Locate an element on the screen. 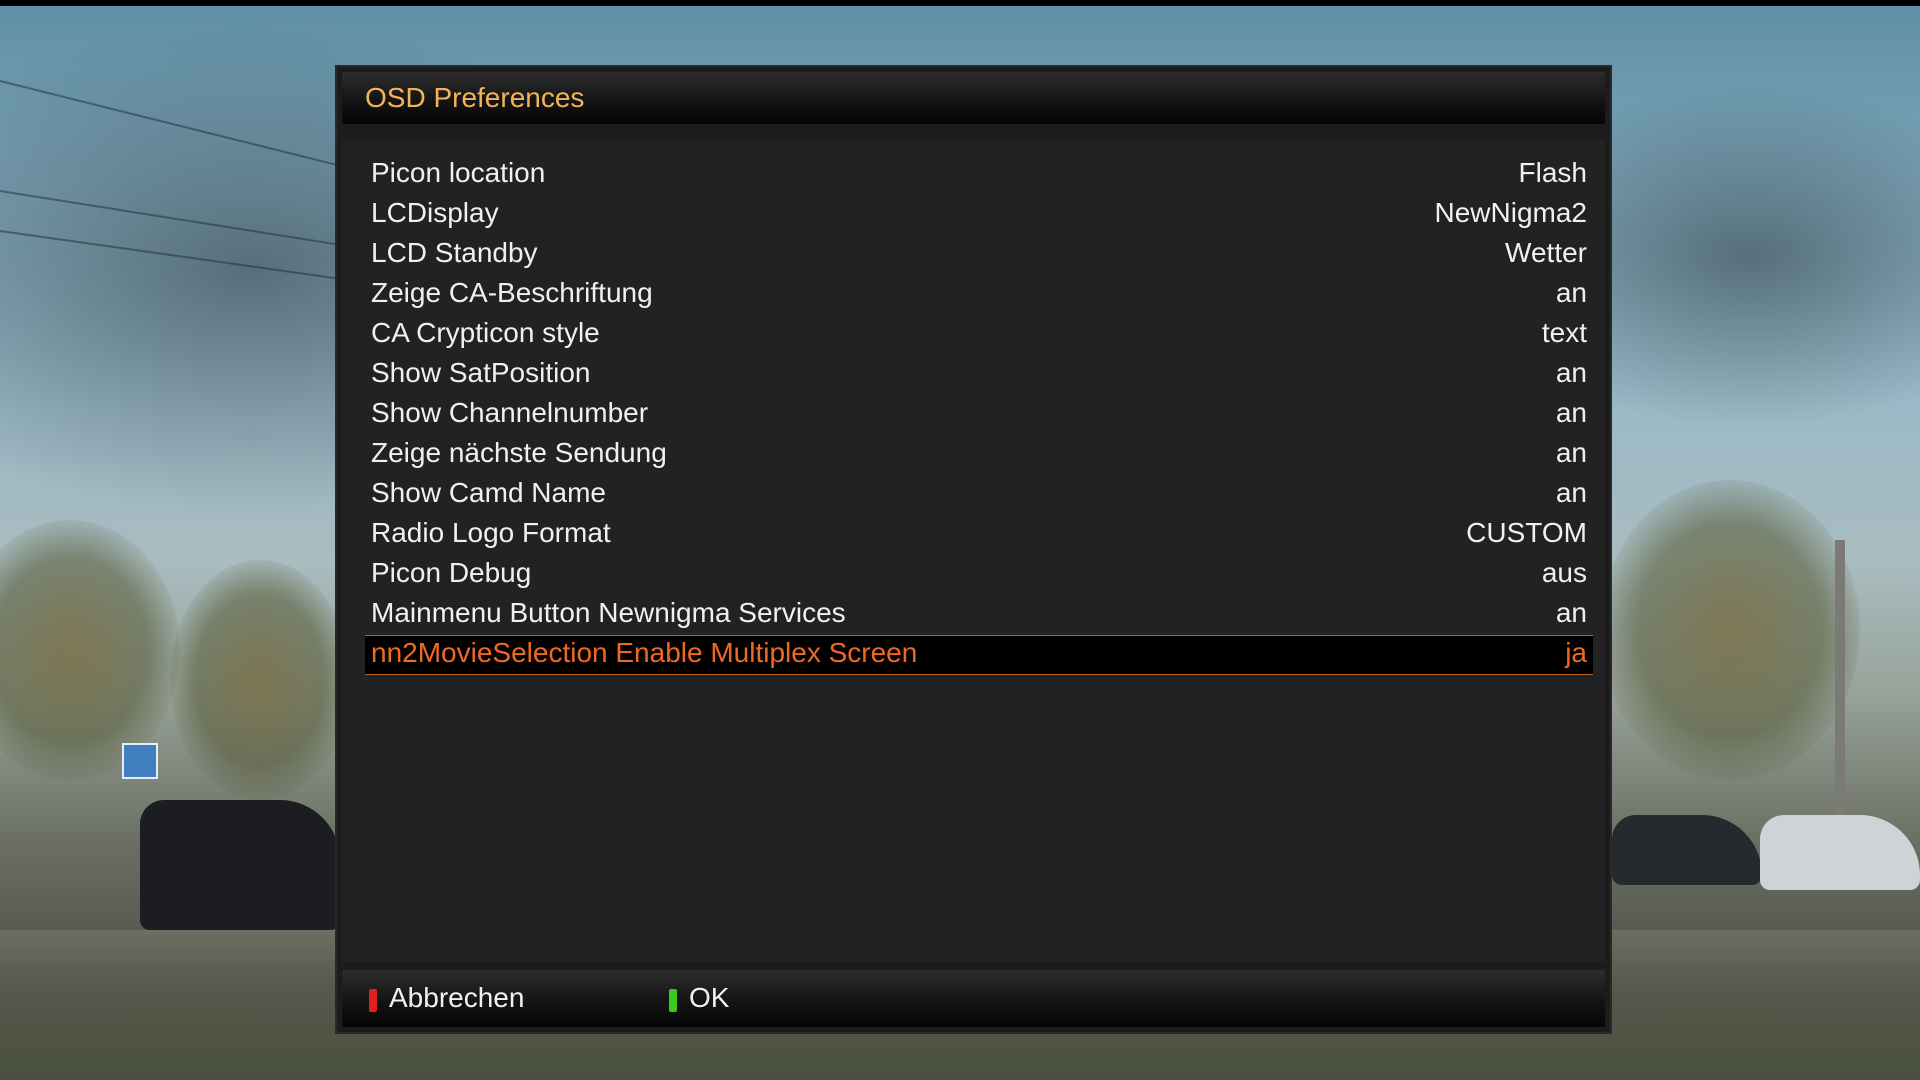  dialog-title-bar: OSD Preferences is located at coordinates (973, 98).